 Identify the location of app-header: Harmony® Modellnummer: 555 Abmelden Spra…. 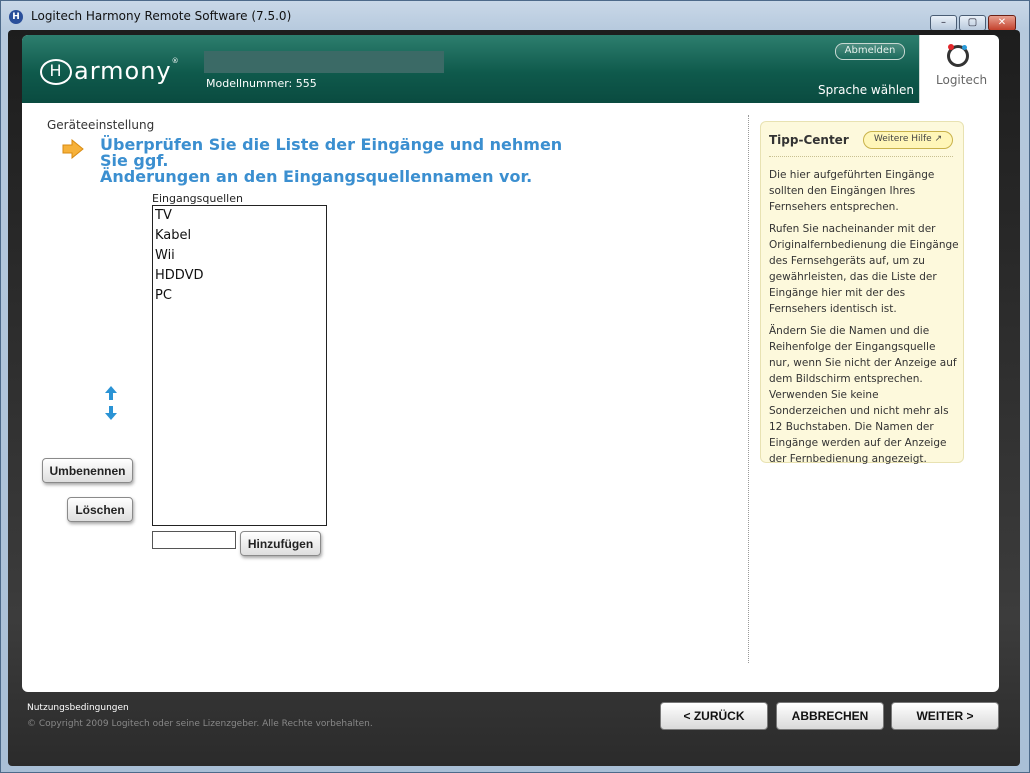
(510, 69).